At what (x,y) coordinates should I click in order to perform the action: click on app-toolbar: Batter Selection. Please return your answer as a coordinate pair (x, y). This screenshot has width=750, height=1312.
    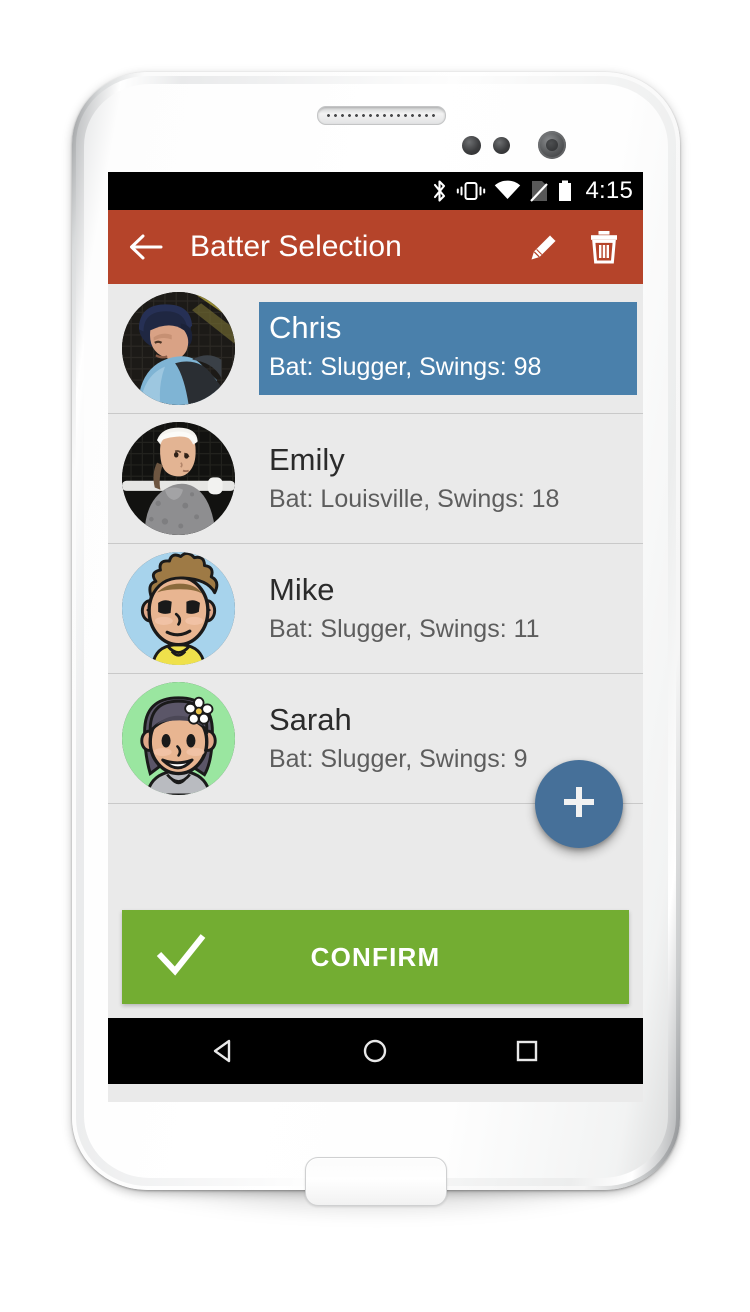
    Looking at the image, I should click on (375, 247).